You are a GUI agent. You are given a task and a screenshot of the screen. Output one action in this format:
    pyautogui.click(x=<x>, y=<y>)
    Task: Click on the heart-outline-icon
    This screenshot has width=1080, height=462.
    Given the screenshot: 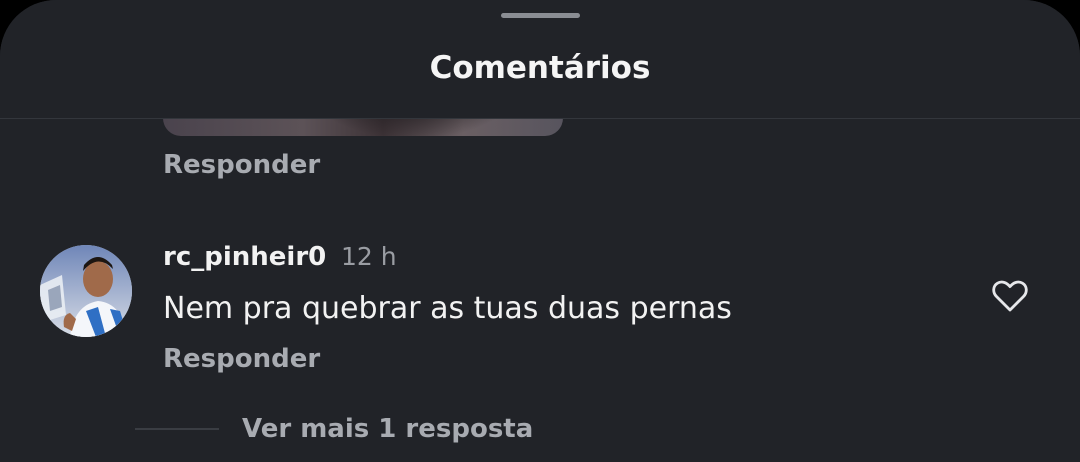 What is the action you would take?
    pyautogui.click(x=1010, y=296)
    